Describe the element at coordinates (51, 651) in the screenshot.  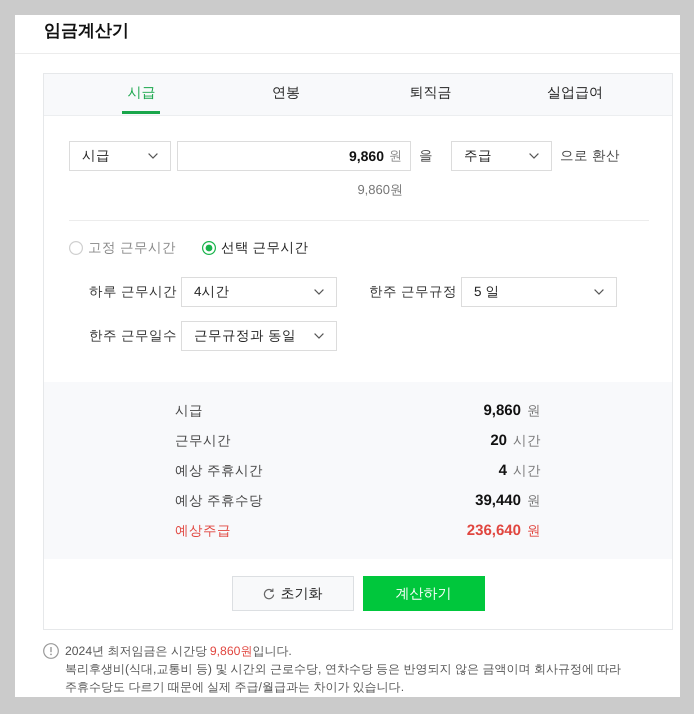
I see `exclamation-circle-icon` at that location.